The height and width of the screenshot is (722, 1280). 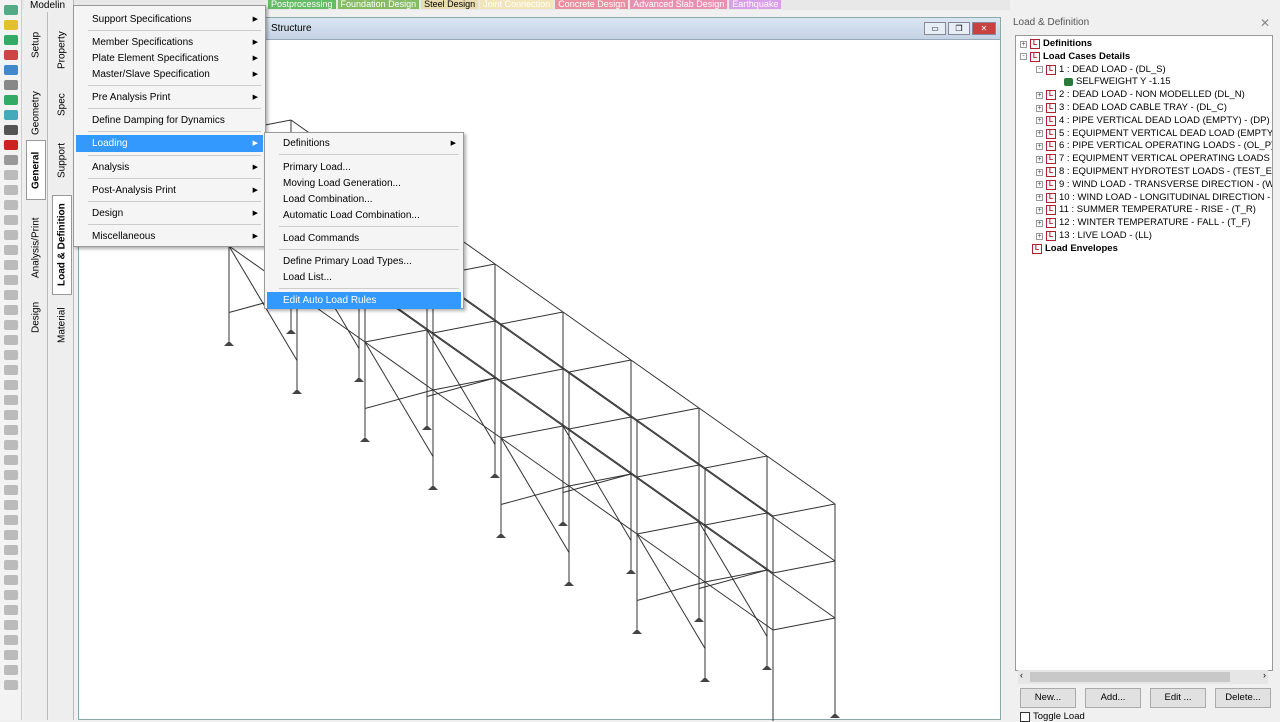 What do you see at coordinates (169, 213) in the screenshot?
I see `menu-item-design: Design ▶` at bounding box center [169, 213].